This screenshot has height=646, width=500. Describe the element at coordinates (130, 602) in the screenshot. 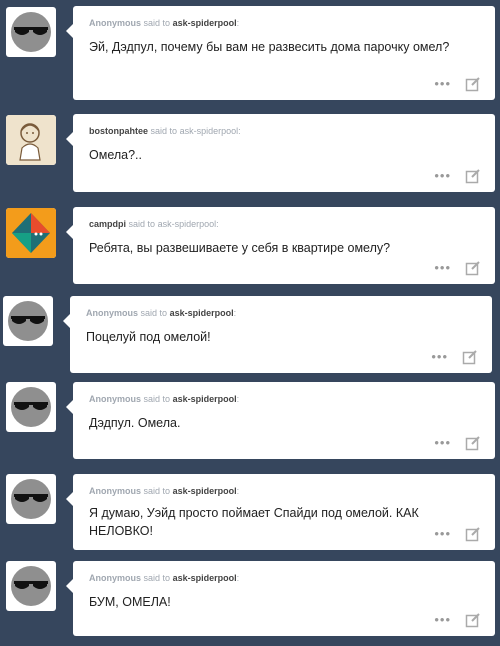

I see `ask-message: БУМ, ОМЕЛА!` at that location.